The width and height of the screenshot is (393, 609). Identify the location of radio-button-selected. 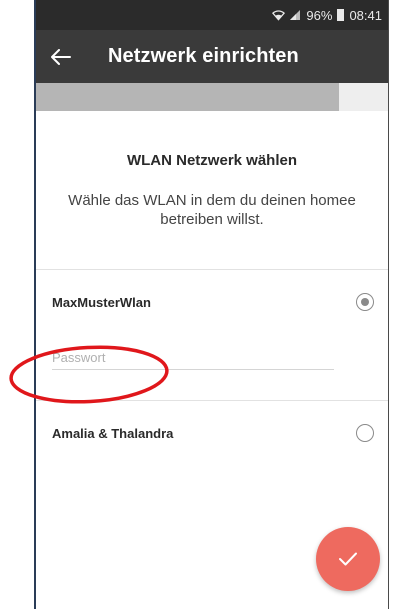
(365, 302).